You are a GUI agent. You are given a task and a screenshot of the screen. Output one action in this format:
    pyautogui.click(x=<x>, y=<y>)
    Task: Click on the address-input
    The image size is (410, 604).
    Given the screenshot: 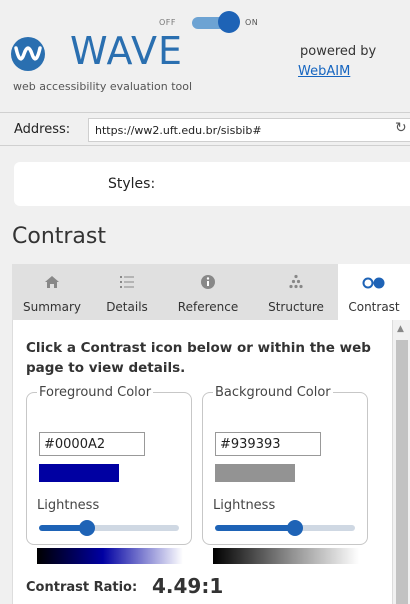 What is the action you would take?
    pyautogui.click(x=249, y=130)
    